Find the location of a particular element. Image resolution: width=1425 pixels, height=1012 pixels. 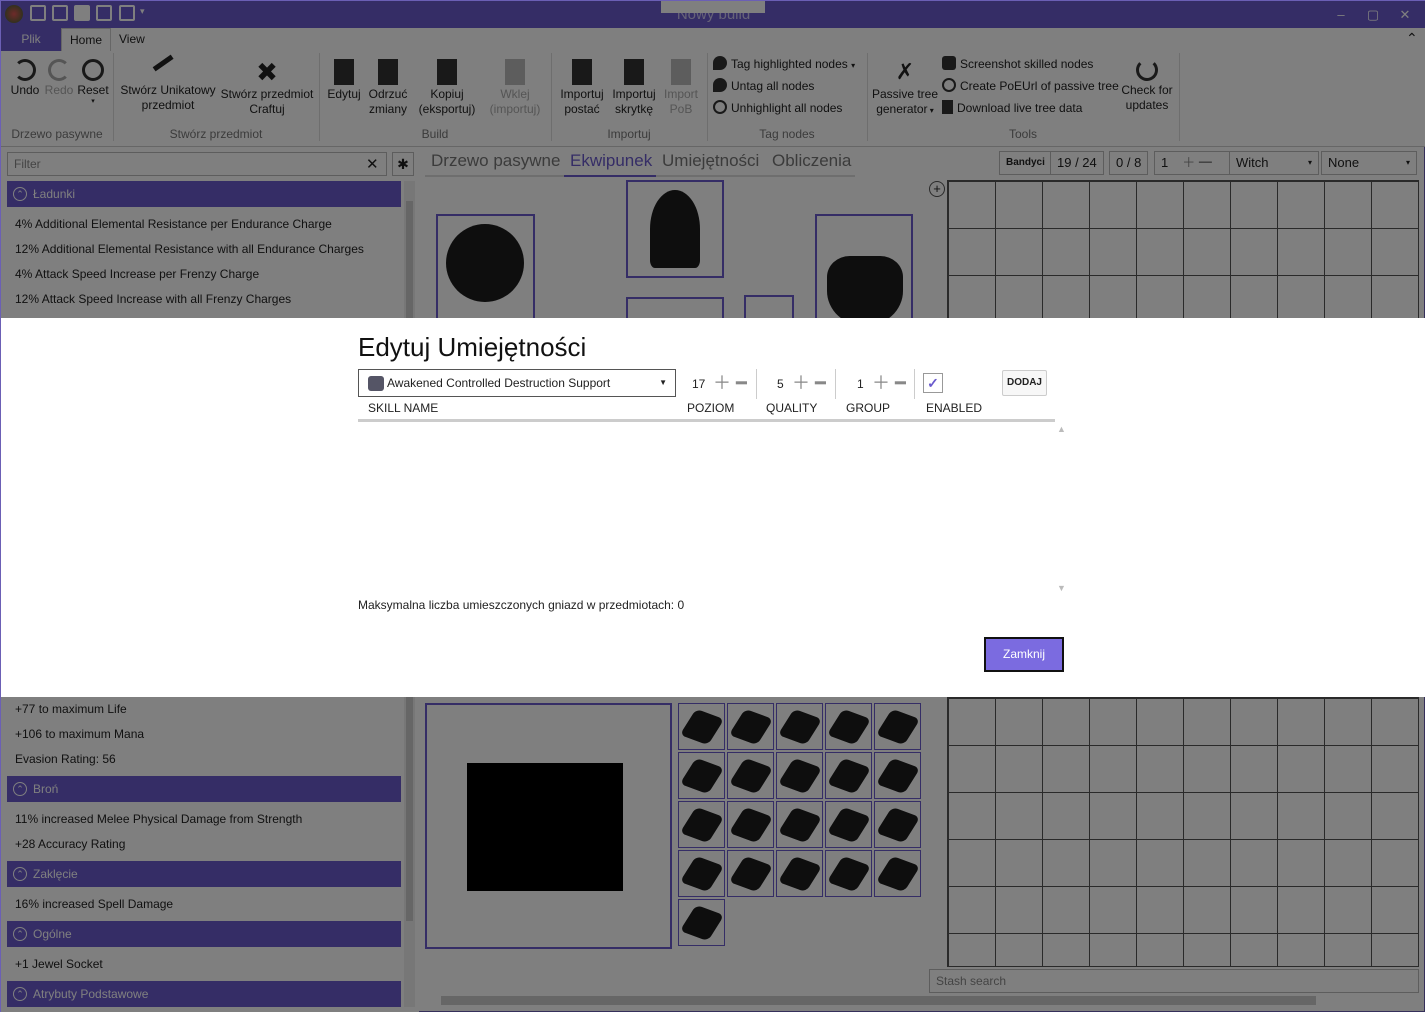

column-group: GROUP is located at coordinates (868, 408).